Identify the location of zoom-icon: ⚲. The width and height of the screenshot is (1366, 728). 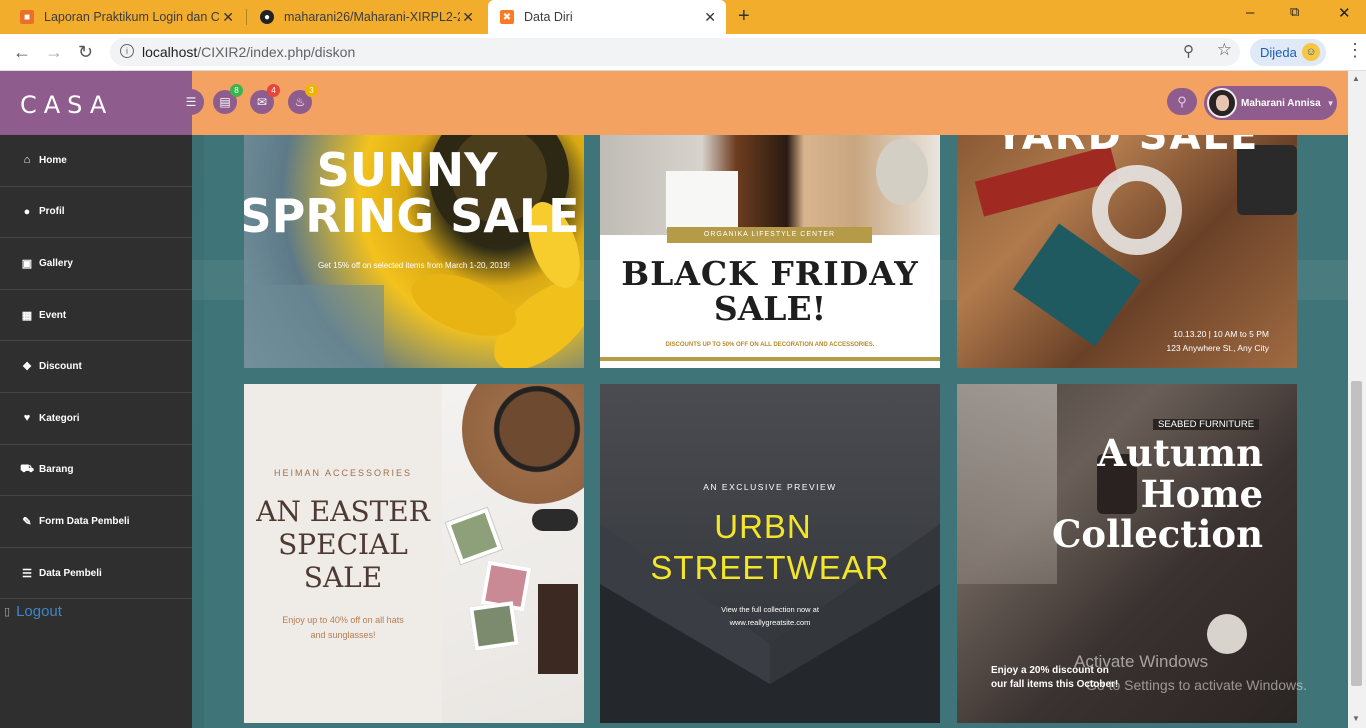
(1188, 51).